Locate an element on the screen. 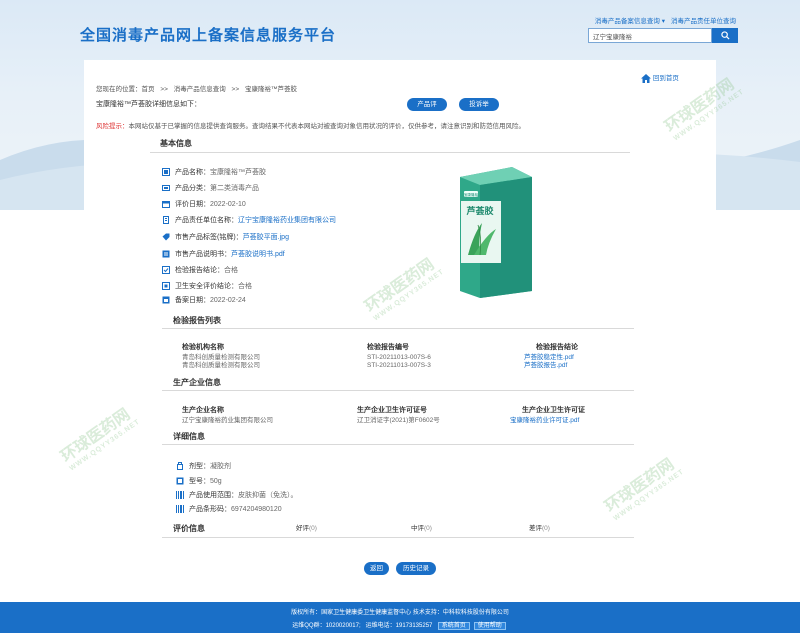  search-bar is located at coordinates (663, 35).